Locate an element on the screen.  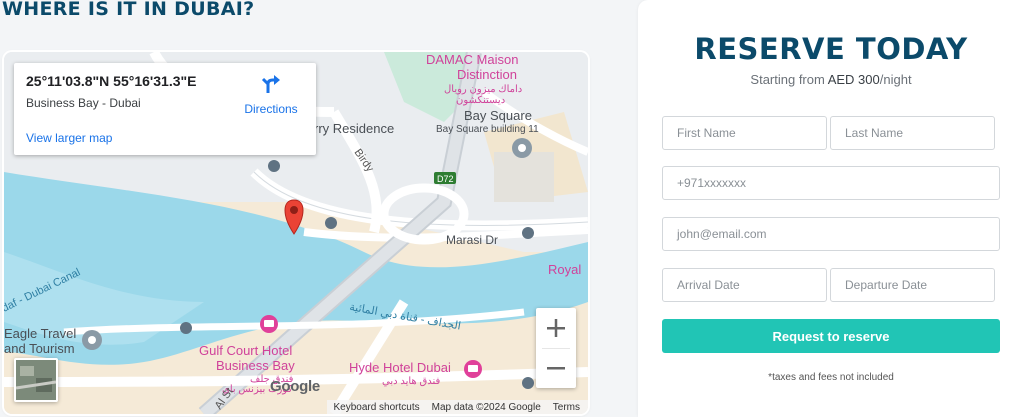
last-name-field: Last Name is located at coordinates (912, 133).